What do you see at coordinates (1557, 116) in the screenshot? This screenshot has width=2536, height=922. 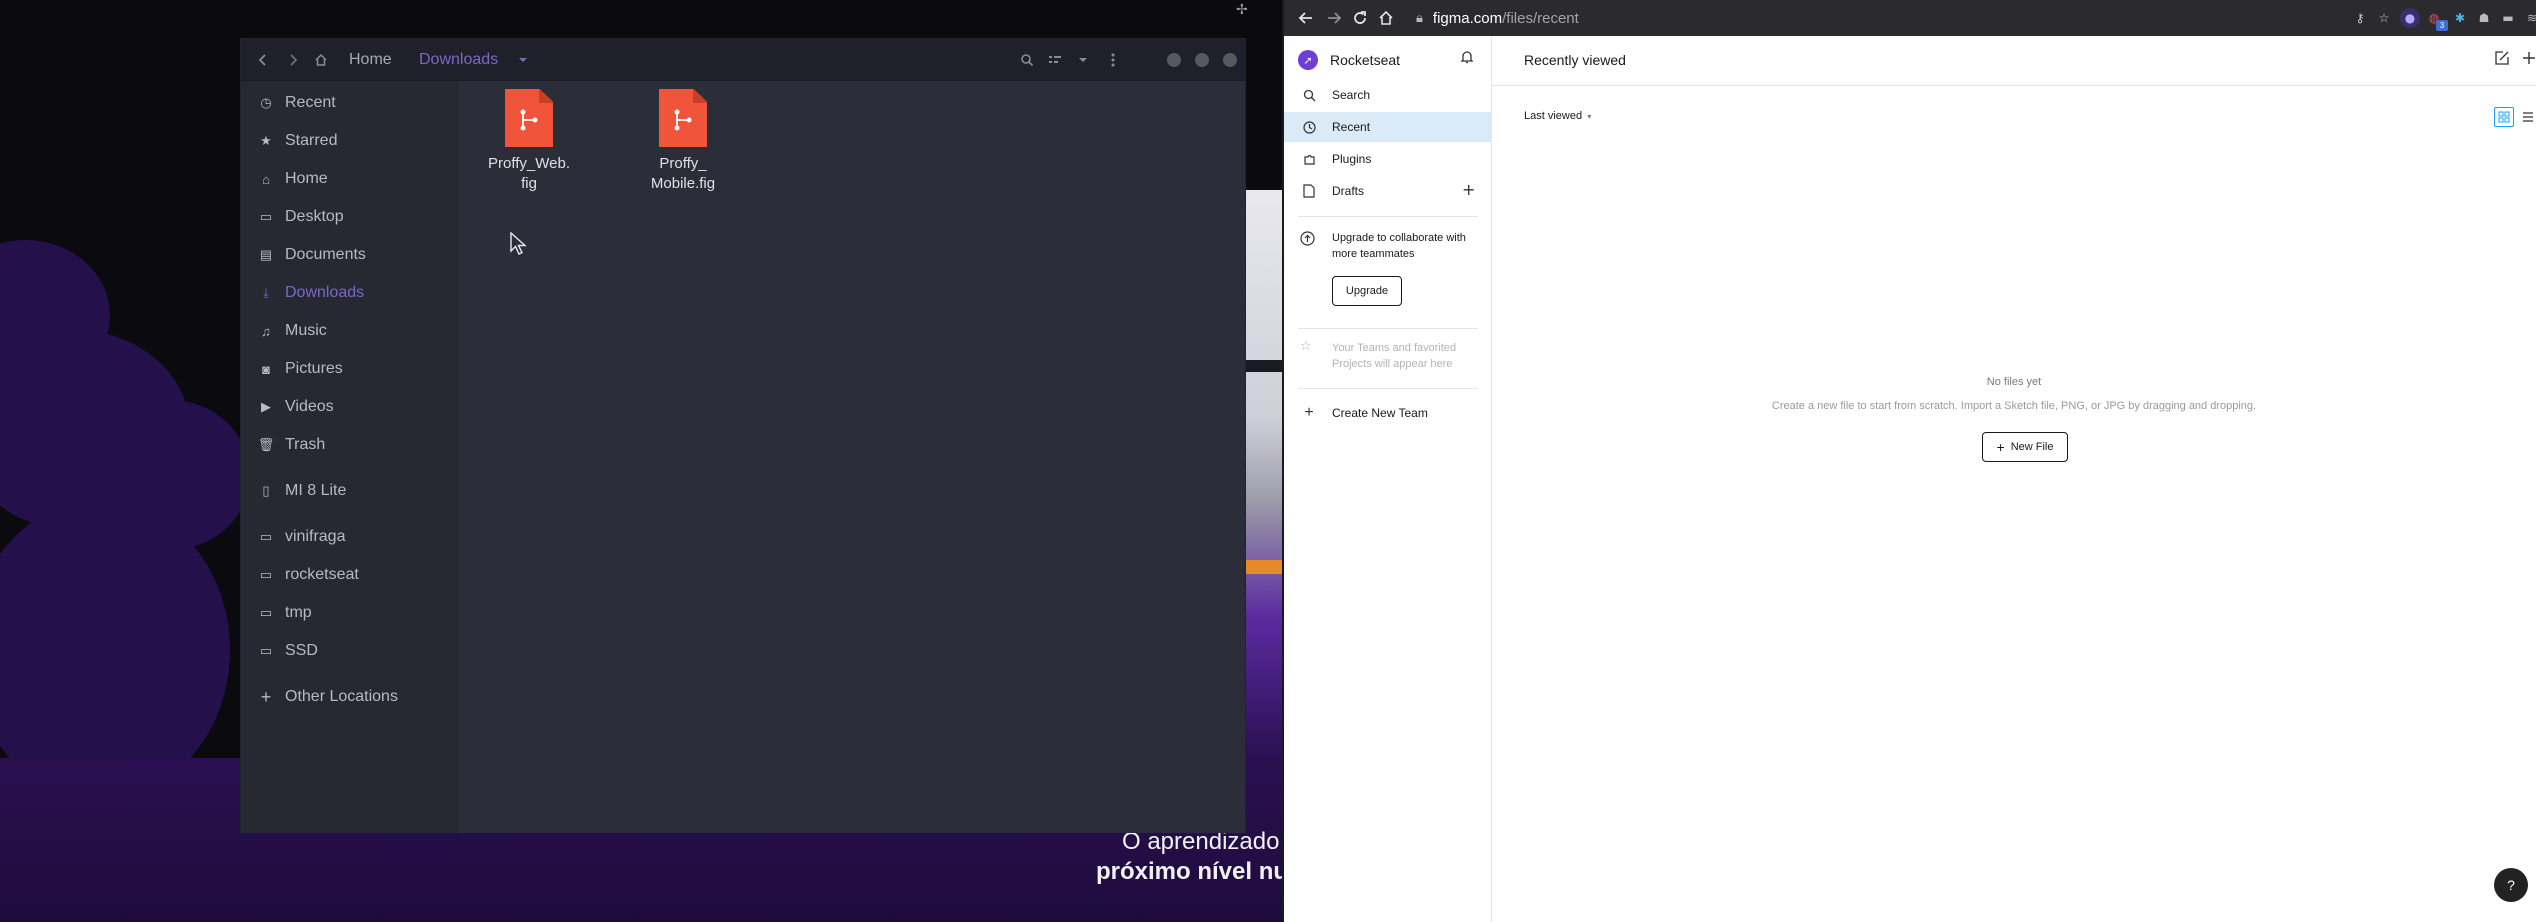 I see `sort-dropdown: Last viewed ▾` at bounding box center [1557, 116].